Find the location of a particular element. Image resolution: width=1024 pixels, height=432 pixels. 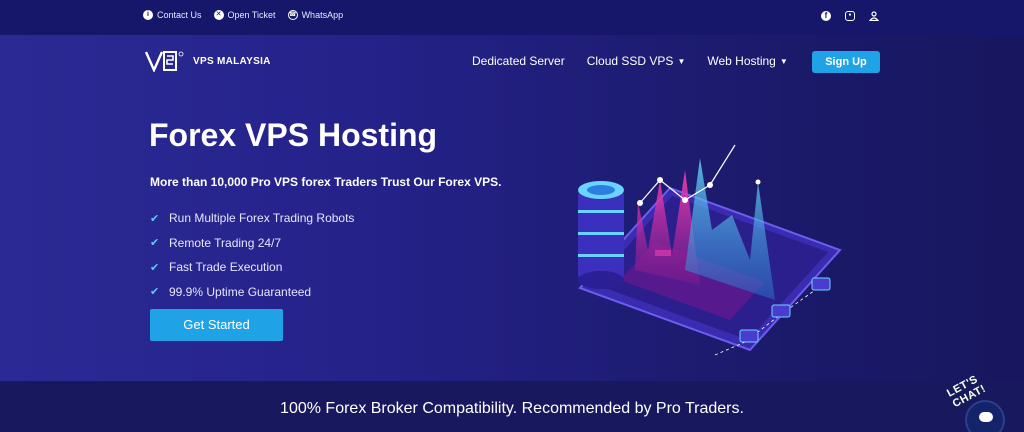

sign-up-button: Sign Up is located at coordinates (846, 62).